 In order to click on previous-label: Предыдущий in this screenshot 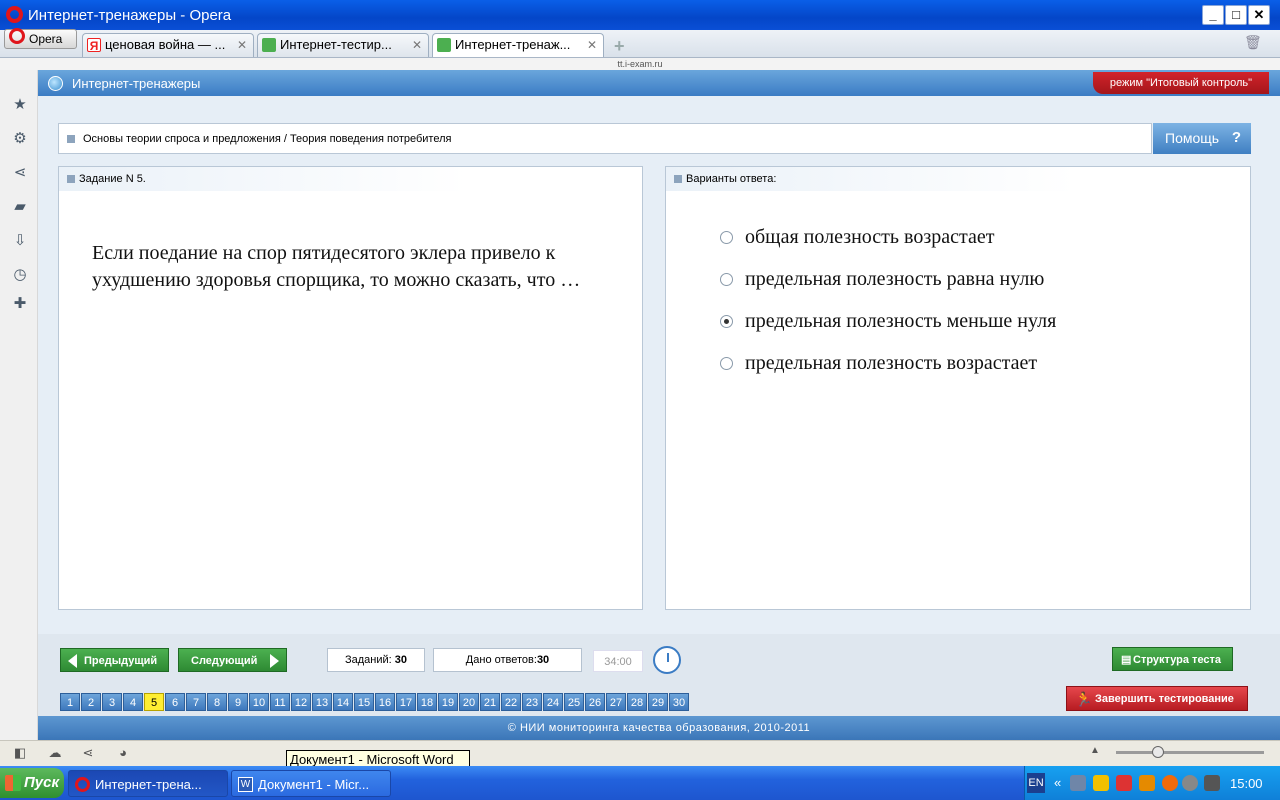, I will do `click(121, 661)`.